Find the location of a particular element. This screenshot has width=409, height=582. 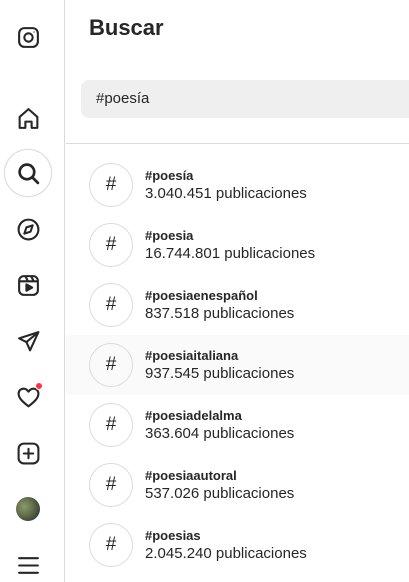

instagram-icon is located at coordinates (28, 37).